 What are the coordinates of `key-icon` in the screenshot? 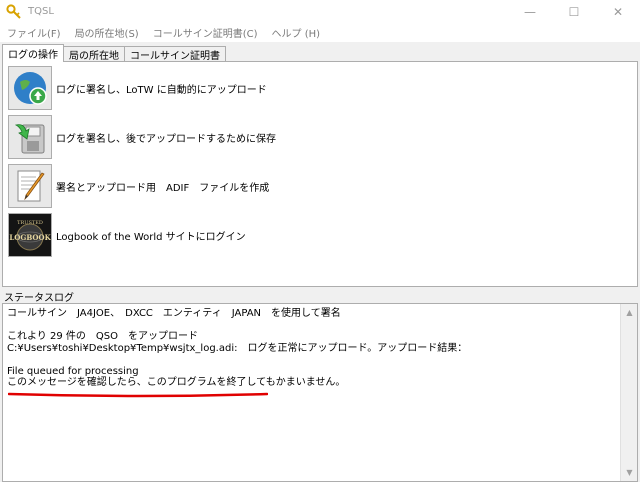 It's located at (14, 11).